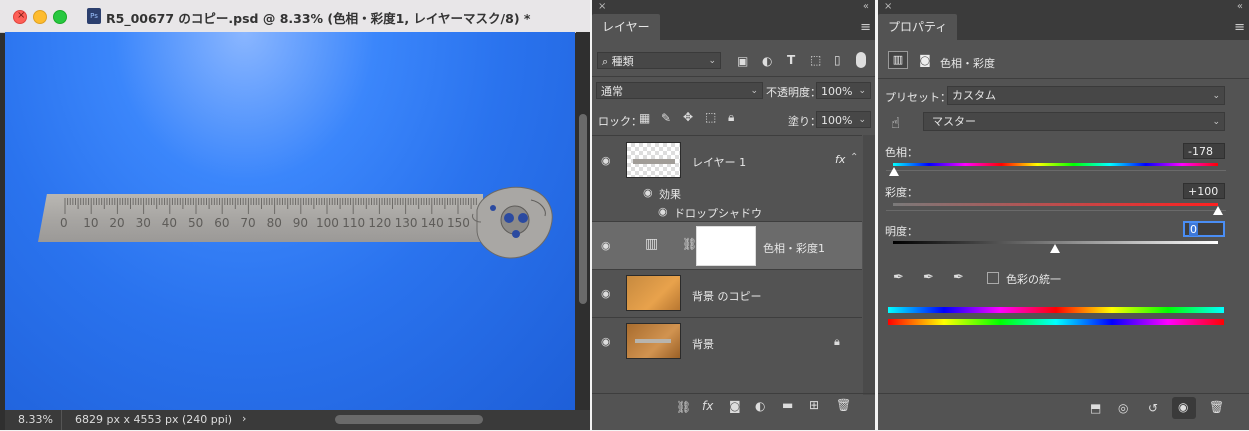 This screenshot has width=1249, height=431. I want to click on layer-name: 色相・彩度1, so click(794, 248).